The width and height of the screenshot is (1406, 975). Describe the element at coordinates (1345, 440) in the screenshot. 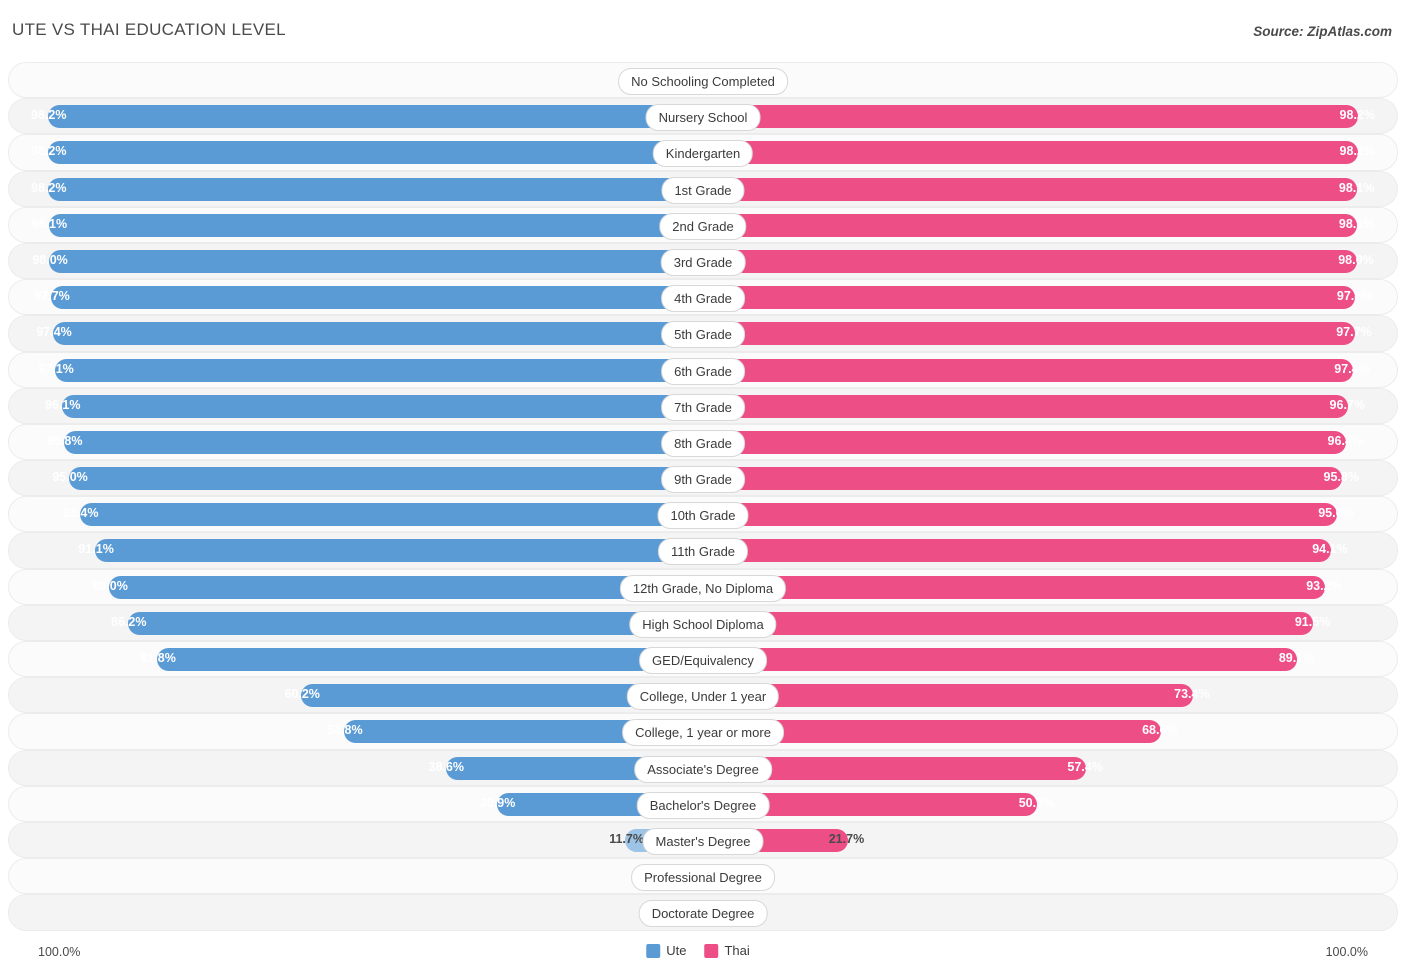

I see `value-label-thai: 96.4%` at that location.